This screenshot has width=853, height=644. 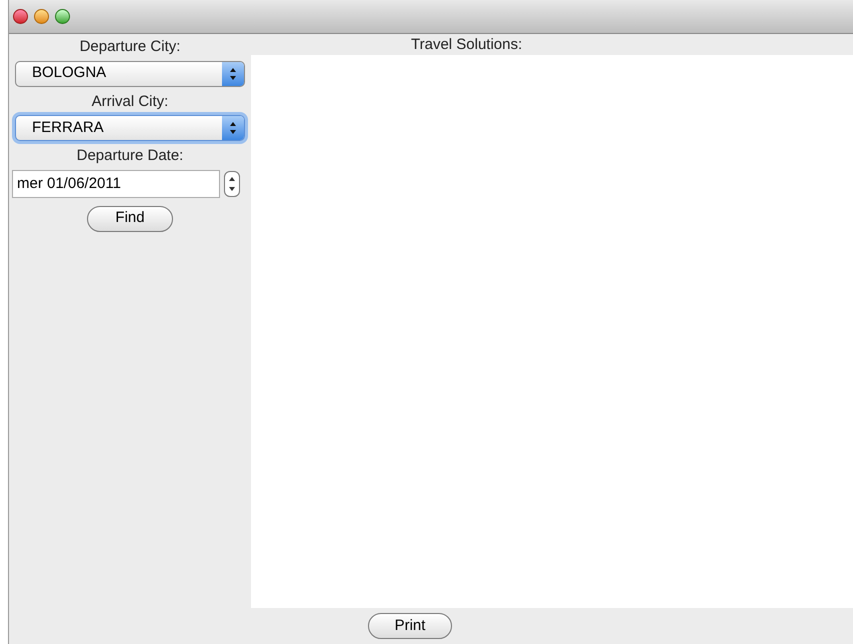 I want to click on print-button: Print, so click(x=410, y=626).